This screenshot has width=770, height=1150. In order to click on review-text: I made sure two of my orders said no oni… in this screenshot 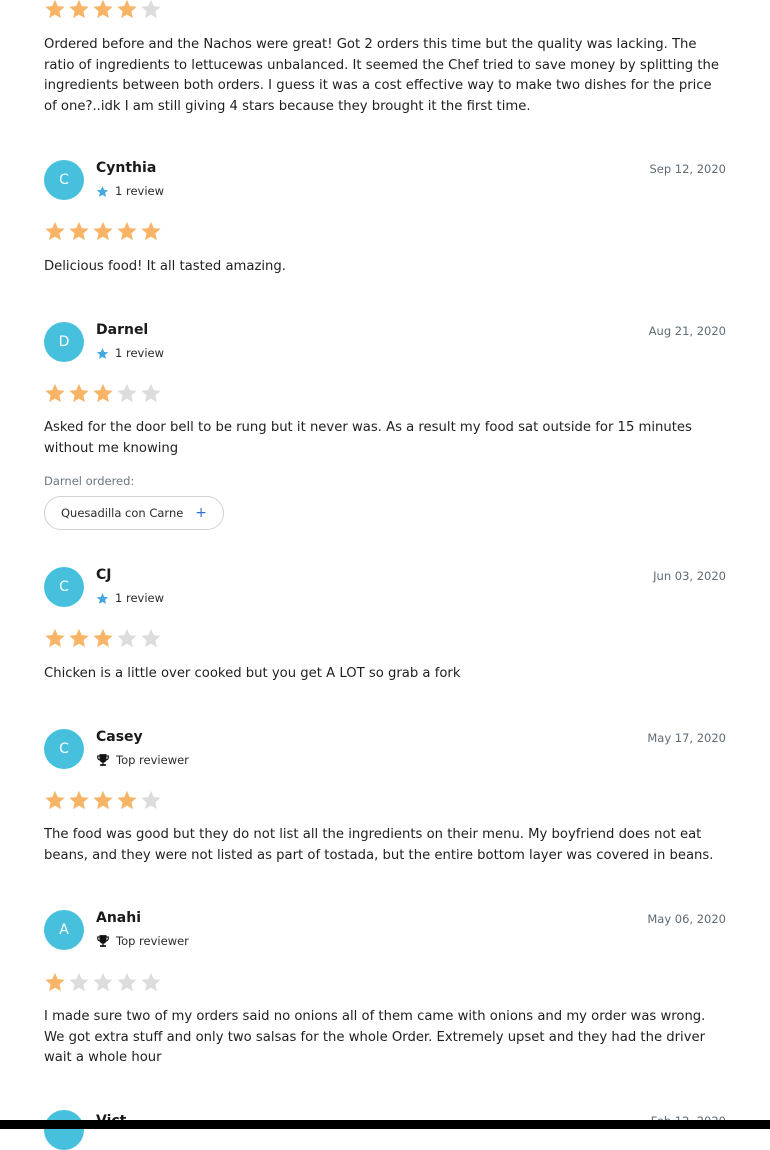, I will do `click(375, 1037)`.